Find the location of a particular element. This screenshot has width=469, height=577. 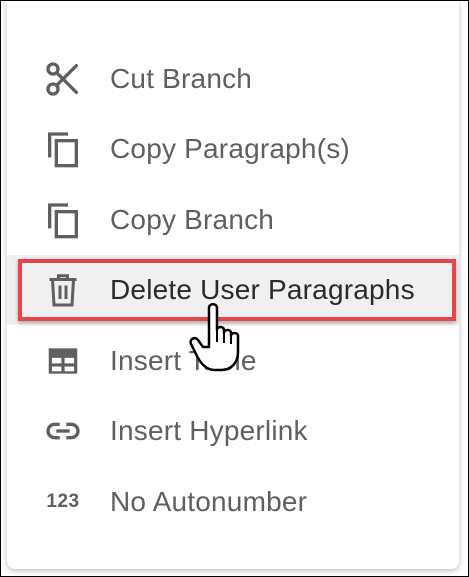

menu-item-copy-branch: Copy Branch is located at coordinates (233, 220).